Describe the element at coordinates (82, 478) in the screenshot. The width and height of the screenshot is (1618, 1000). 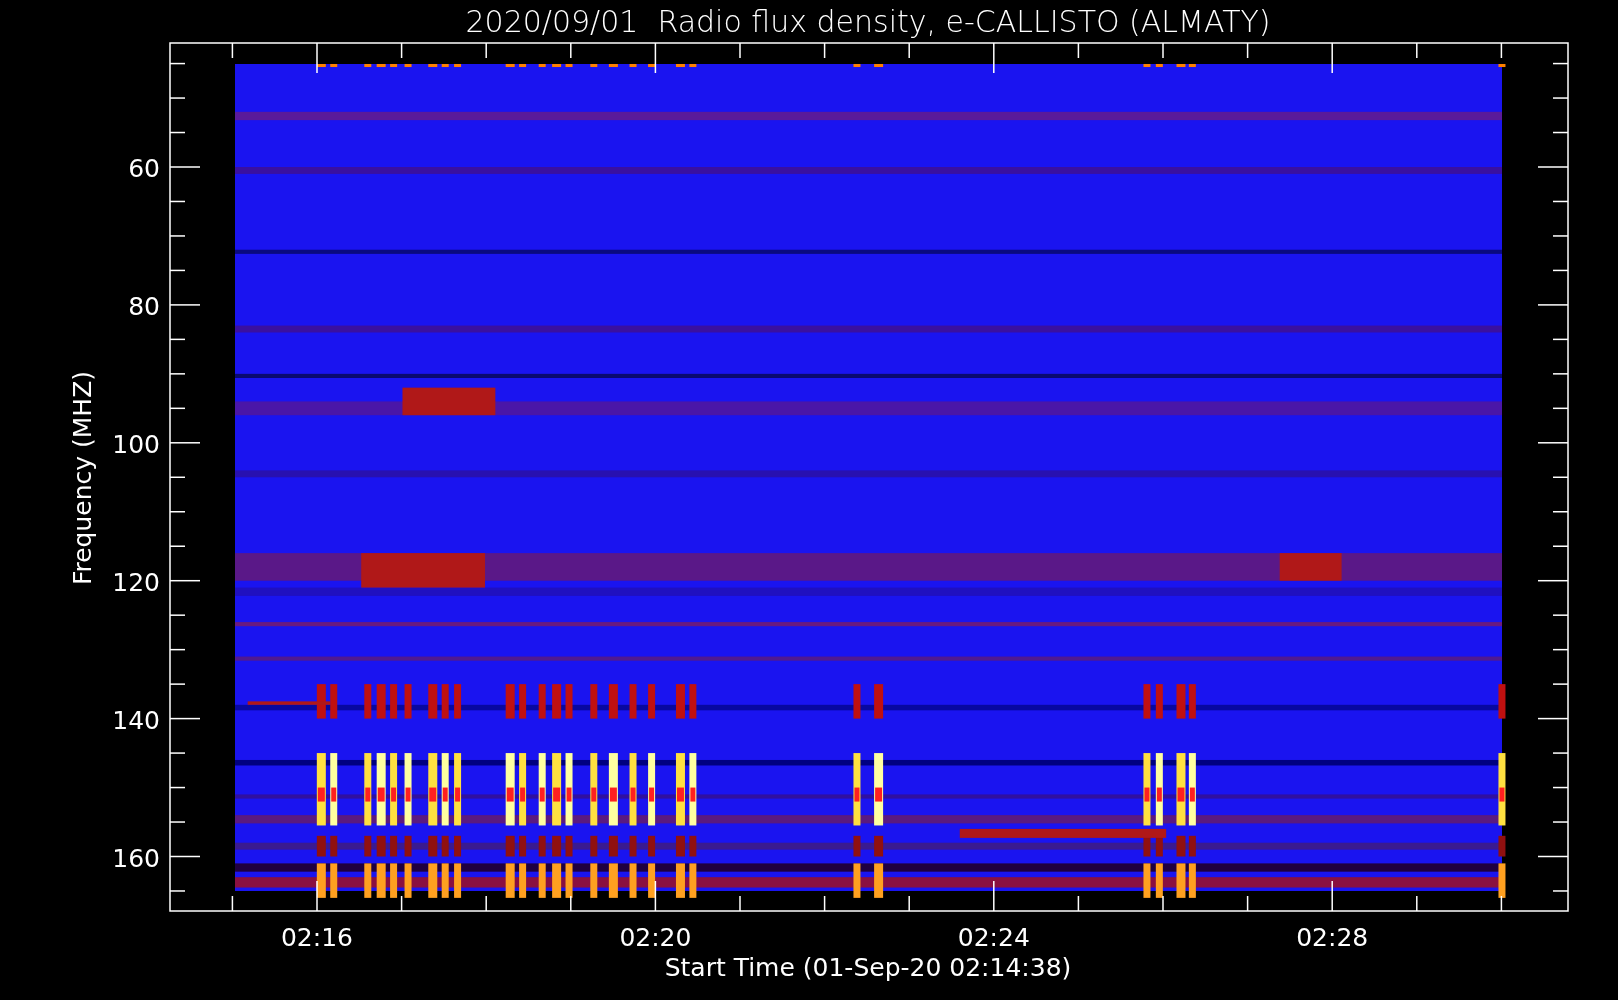
I see `y-axis-label: Frequency (MHZ)` at that location.